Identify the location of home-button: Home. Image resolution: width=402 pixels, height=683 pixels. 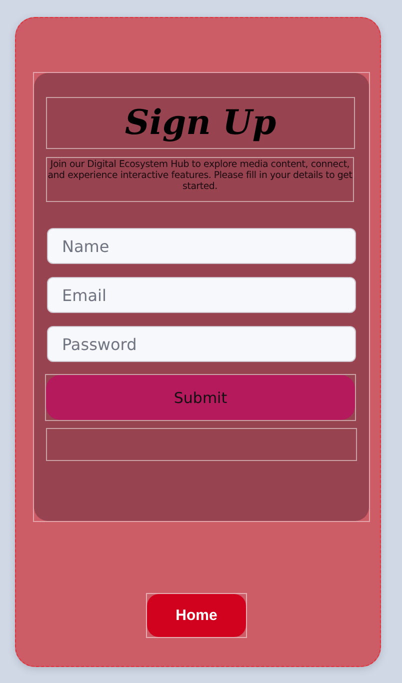
(196, 615).